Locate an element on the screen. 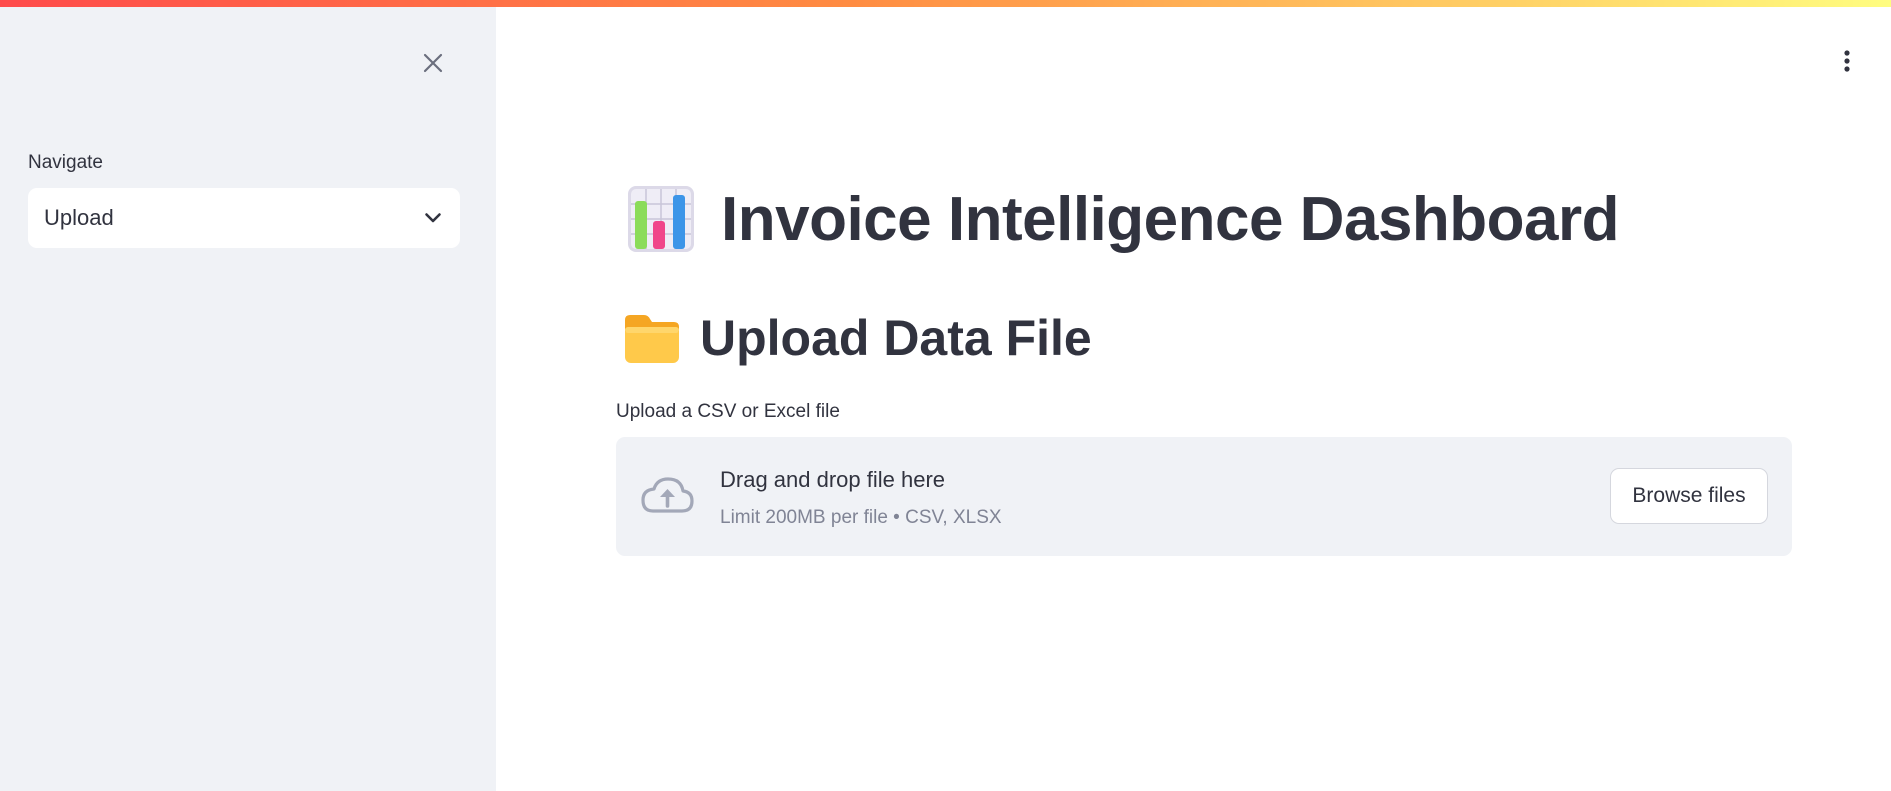 The height and width of the screenshot is (791, 1891). dropzone-instructions: Drag and drop file here is located at coordinates (833, 479).